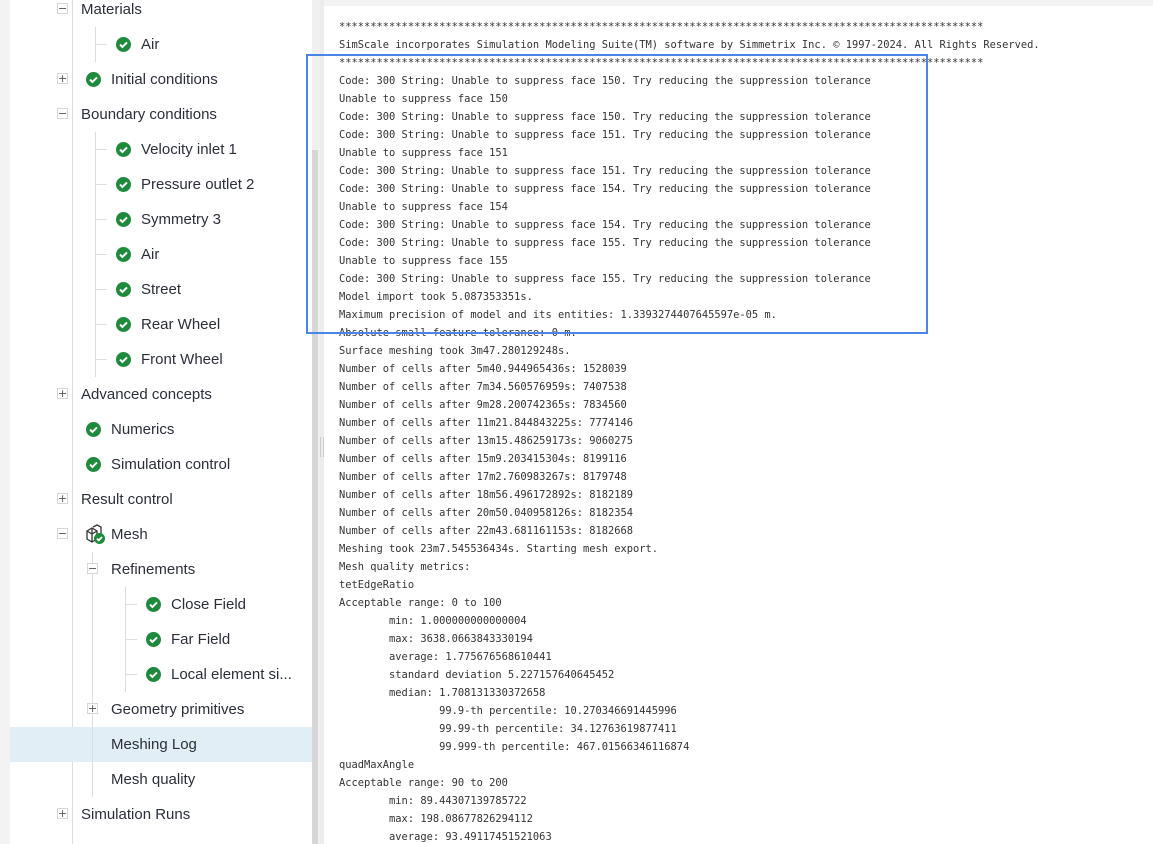 The height and width of the screenshot is (844, 1153). I want to click on log-line: Model import took 5.087353351s., so click(436, 297).